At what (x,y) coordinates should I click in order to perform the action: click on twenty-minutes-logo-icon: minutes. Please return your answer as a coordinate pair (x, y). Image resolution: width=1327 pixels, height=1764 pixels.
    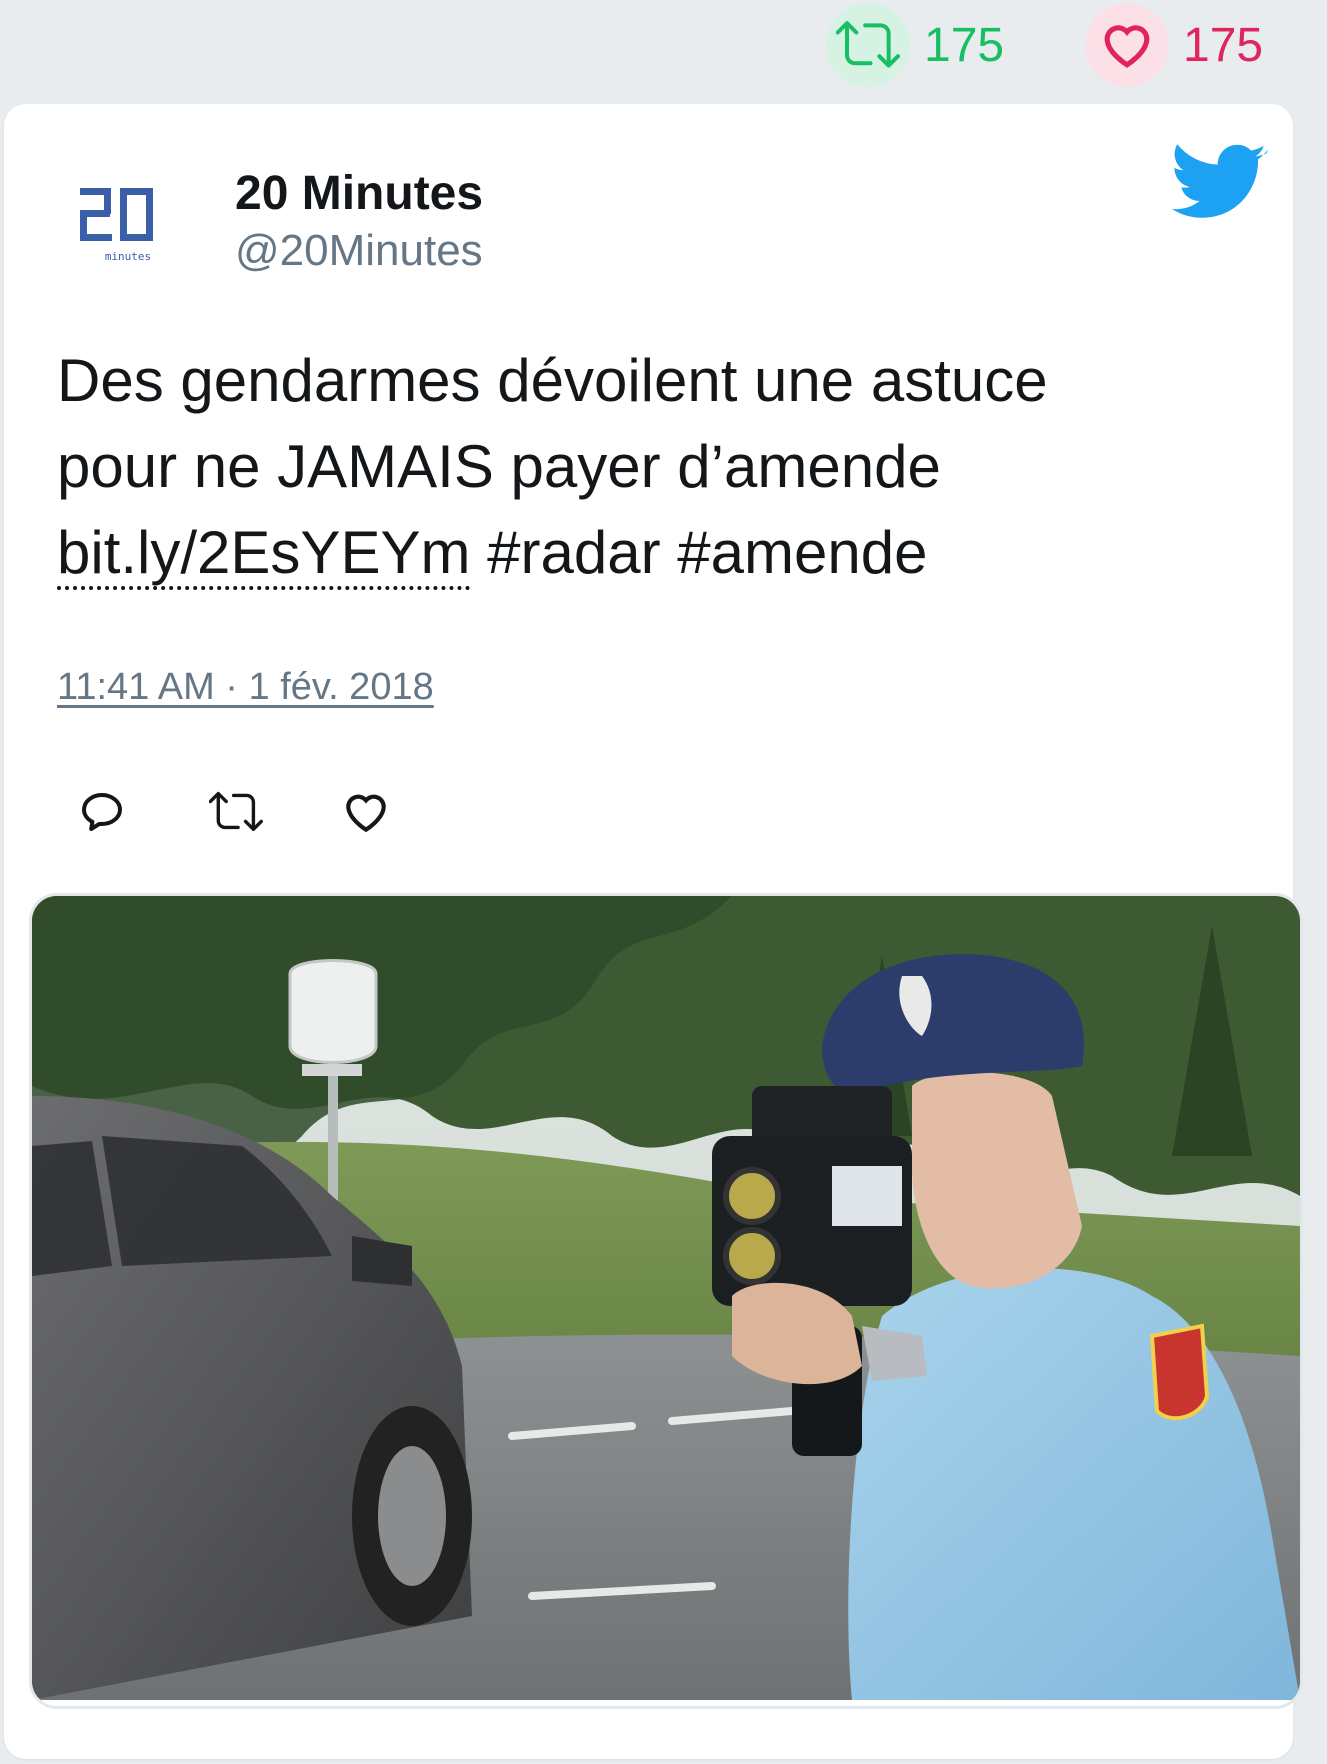
    Looking at the image, I should click on (128, 222).